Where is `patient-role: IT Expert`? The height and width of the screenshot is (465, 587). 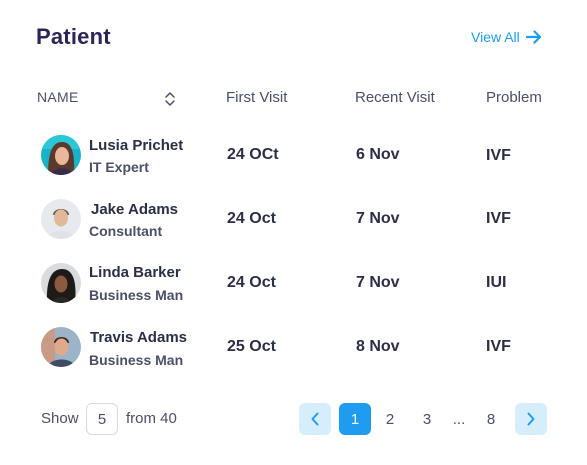 patient-role: IT Expert is located at coordinates (119, 167).